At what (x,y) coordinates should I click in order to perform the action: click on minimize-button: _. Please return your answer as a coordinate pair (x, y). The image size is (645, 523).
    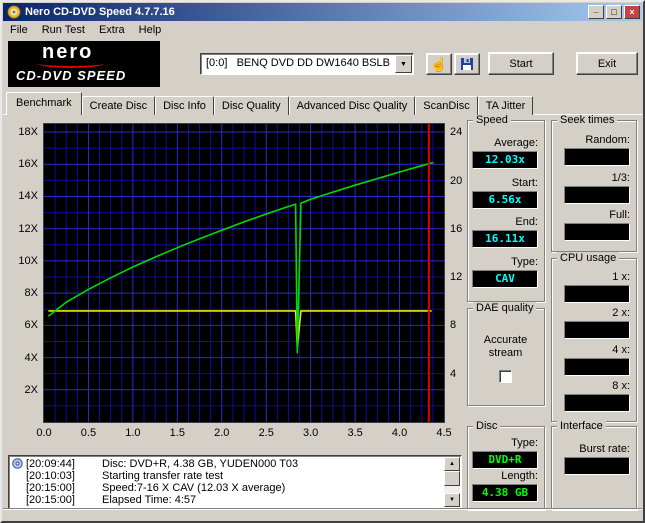
    Looking at the image, I should click on (596, 12).